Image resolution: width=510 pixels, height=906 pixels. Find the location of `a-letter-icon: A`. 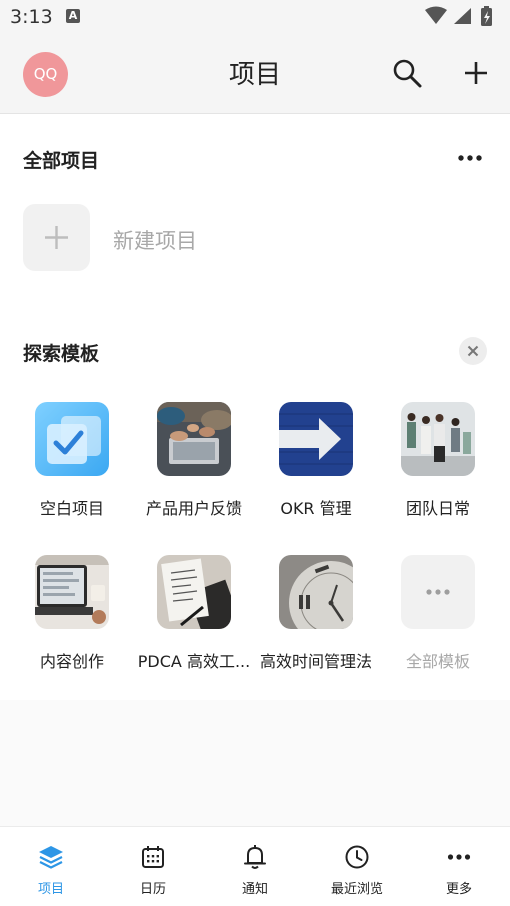

a-letter-icon: A is located at coordinates (73, 16).